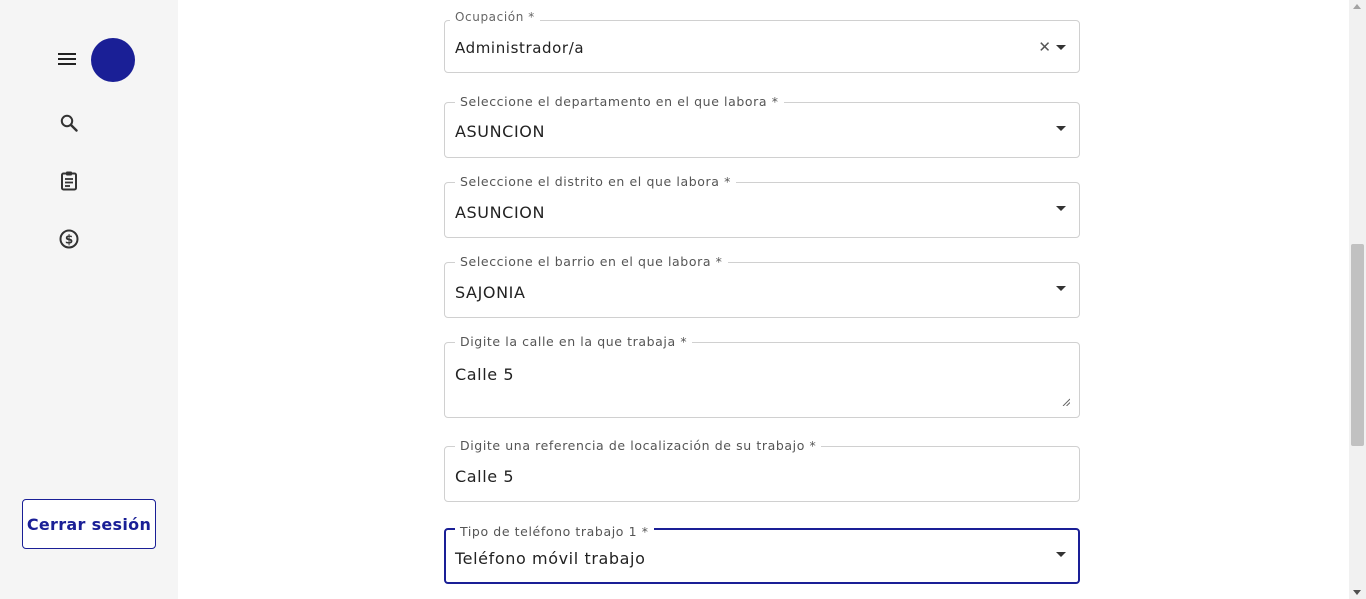 The image size is (1366, 599). What do you see at coordinates (490, 292) in the screenshot?
I see `barrio-value: SAJONIA` at bounding box center [490, 292].